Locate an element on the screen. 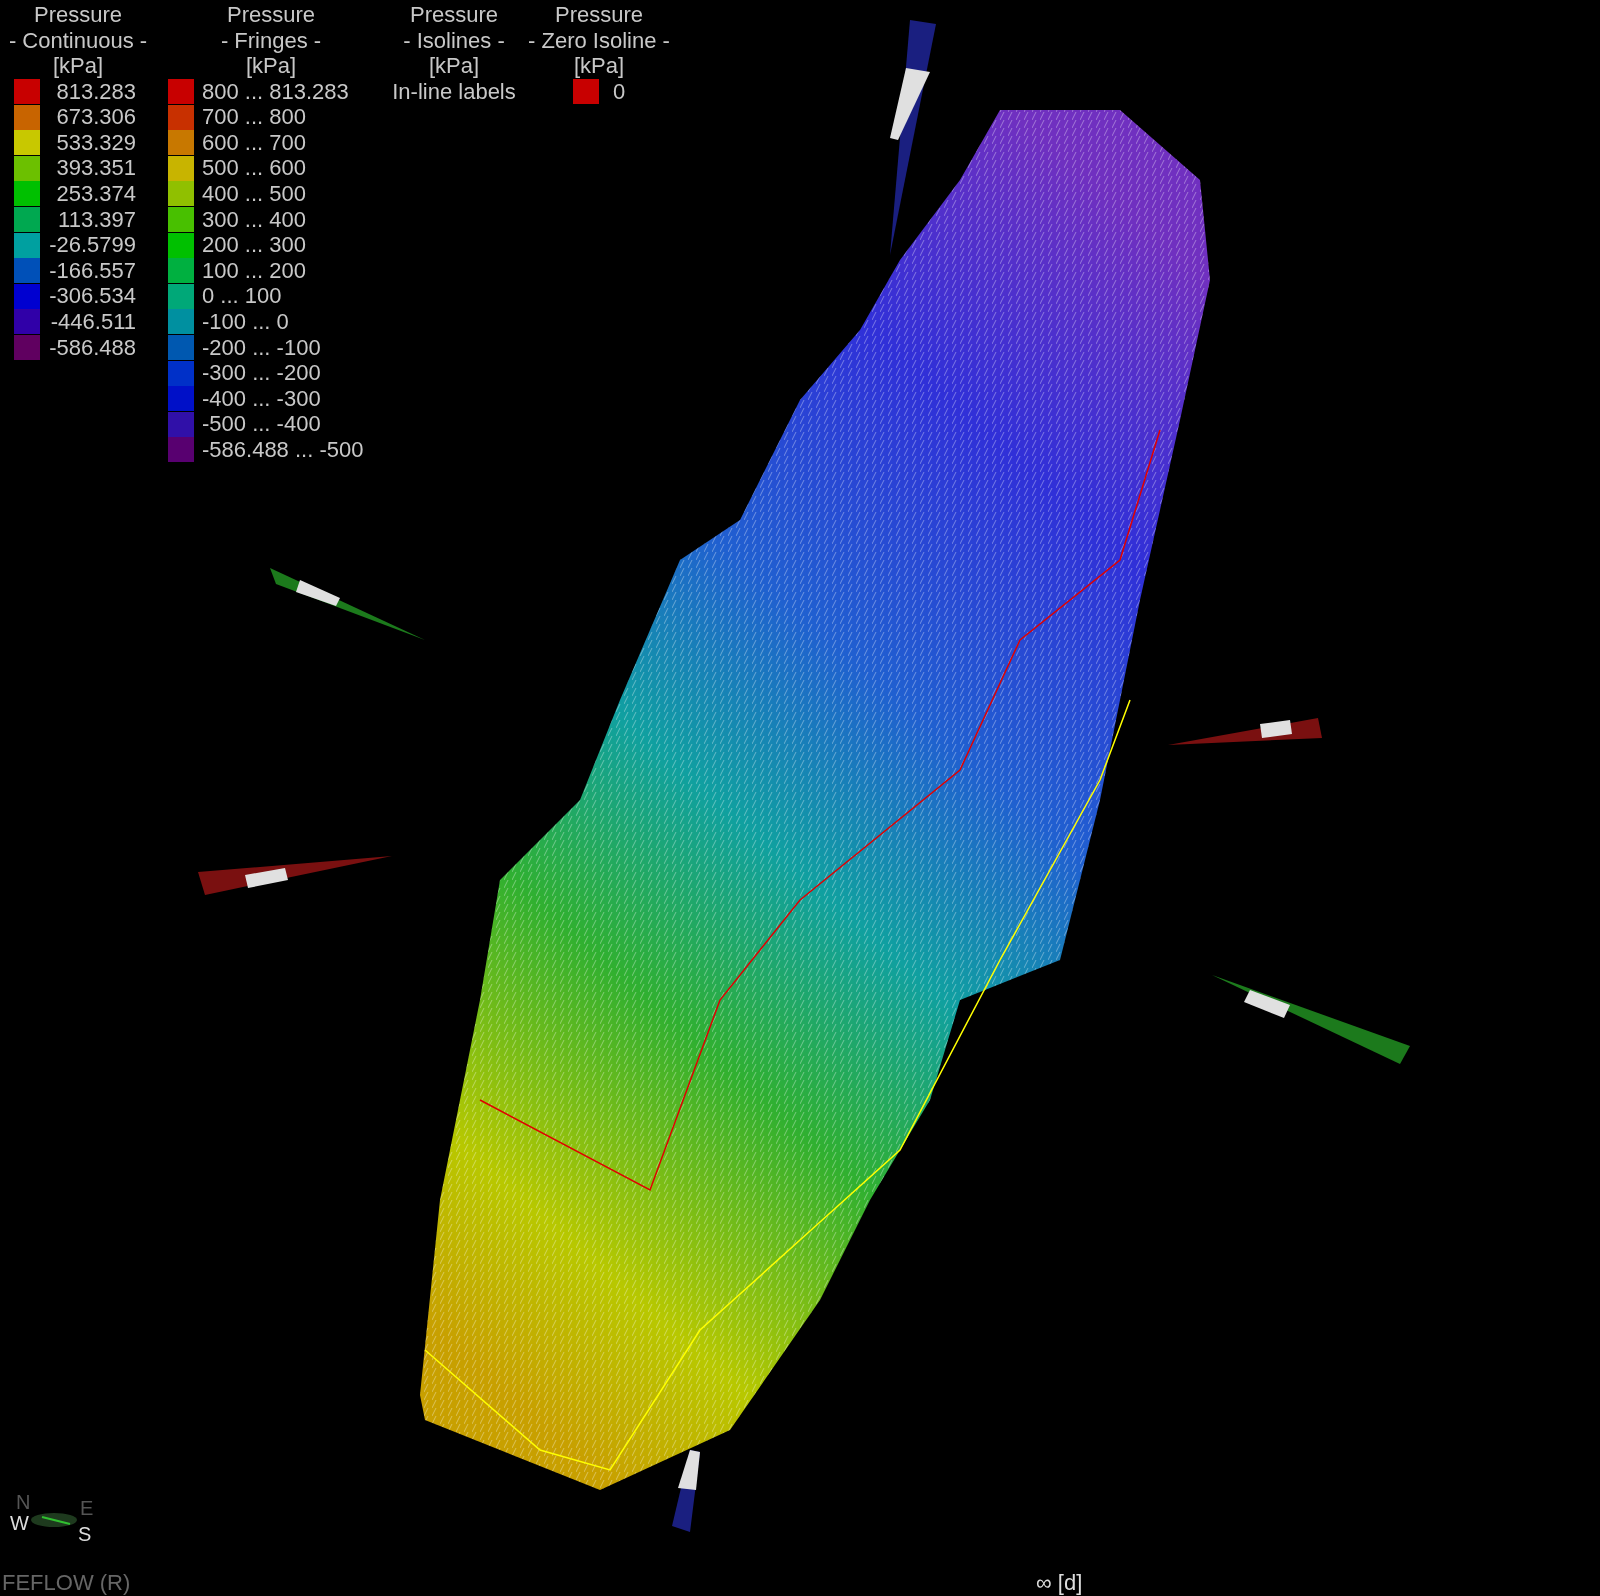 The height and width of the screenshot is (1596, 1600). legend-value: 600 ... 700 is located at coordinates (254, 142).